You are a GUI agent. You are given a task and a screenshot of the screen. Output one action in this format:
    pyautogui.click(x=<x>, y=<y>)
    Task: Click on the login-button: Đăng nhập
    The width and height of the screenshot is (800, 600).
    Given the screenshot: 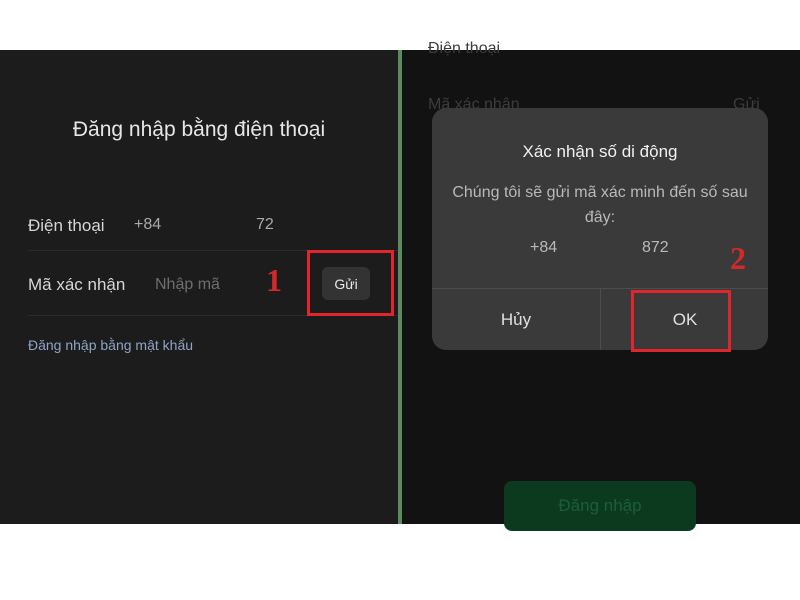 What is the action you would take?
    pyautogui.click(x=600, y=506)
    